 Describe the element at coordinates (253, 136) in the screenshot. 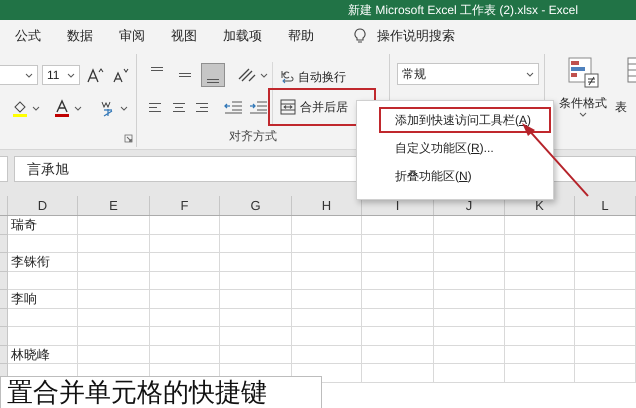

I see `group-label: 对齐方式` at that location.